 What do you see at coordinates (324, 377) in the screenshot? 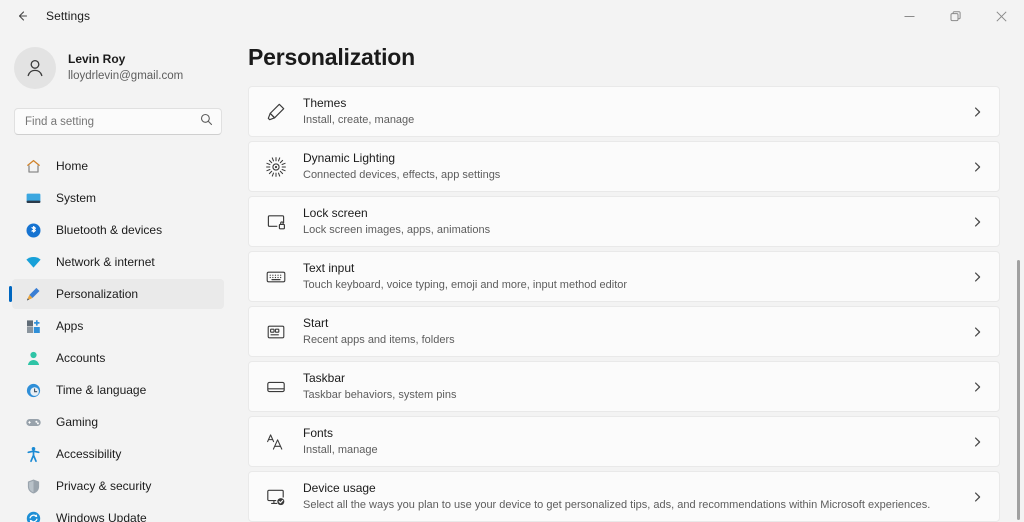
I see `card-title: Taskbar` at bounding box center [324, 377].